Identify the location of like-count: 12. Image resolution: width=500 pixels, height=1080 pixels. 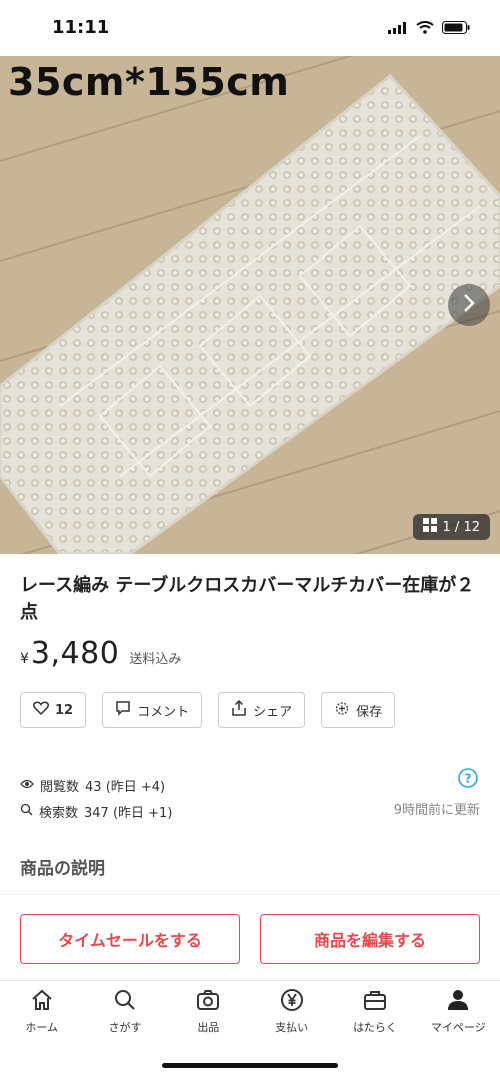
(64, 710).